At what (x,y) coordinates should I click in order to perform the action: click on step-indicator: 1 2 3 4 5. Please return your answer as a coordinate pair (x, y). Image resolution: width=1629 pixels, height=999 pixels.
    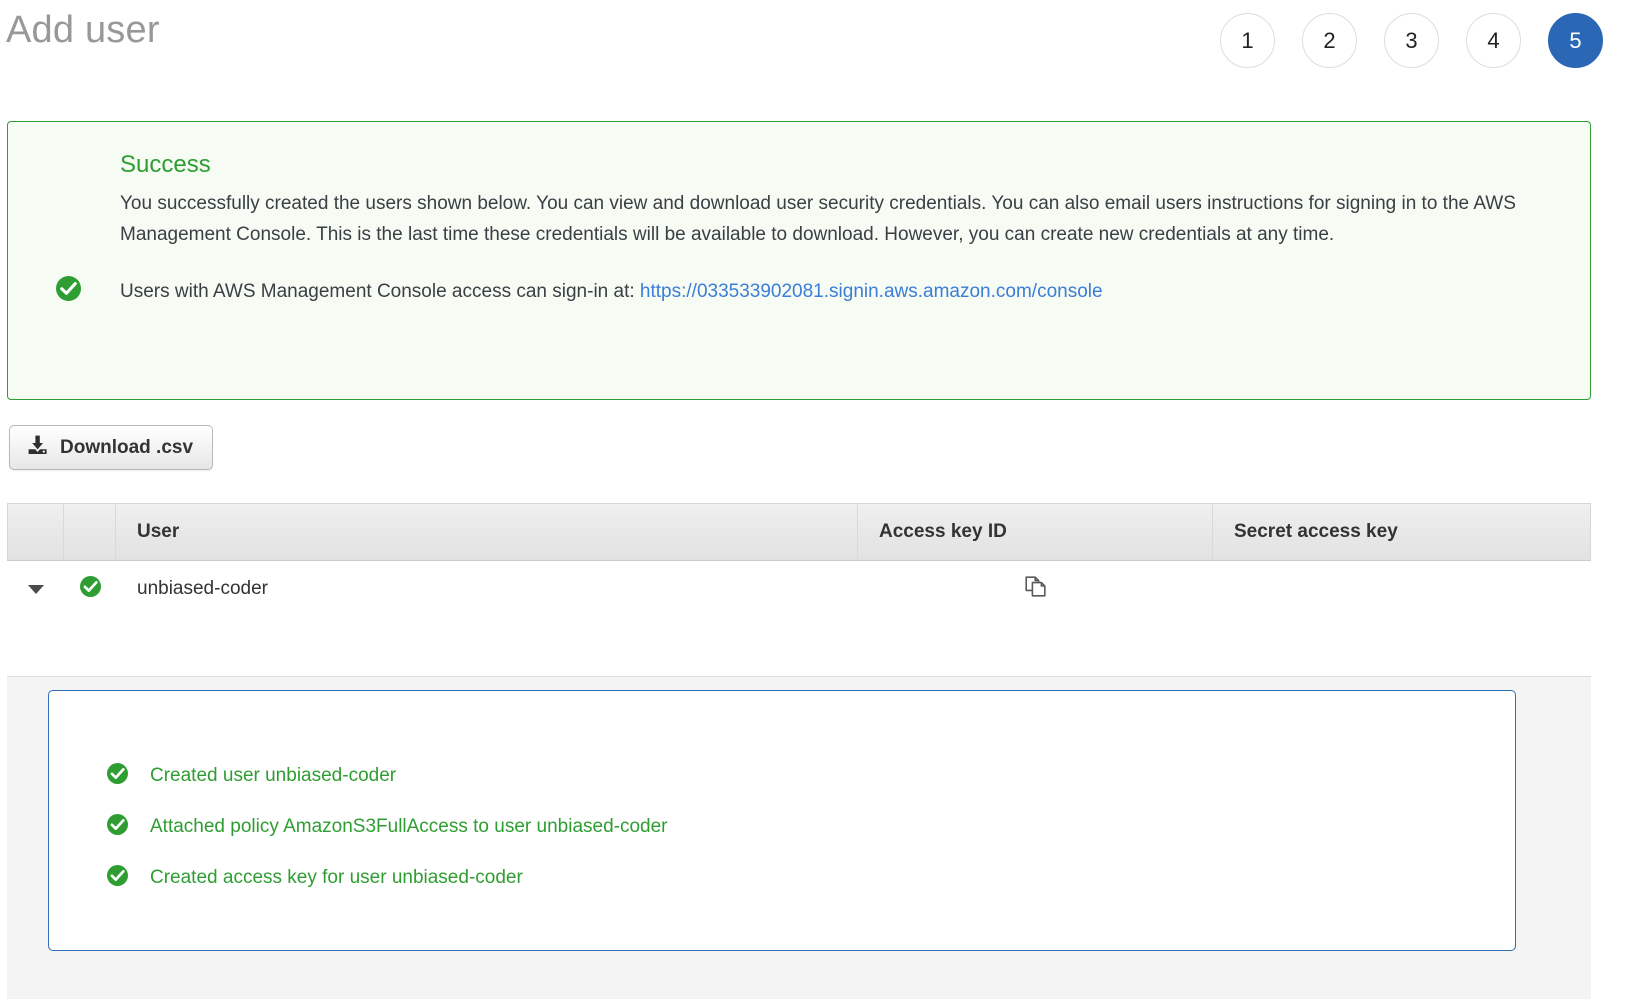
    Looking at the image, I should click on (1411, 40).